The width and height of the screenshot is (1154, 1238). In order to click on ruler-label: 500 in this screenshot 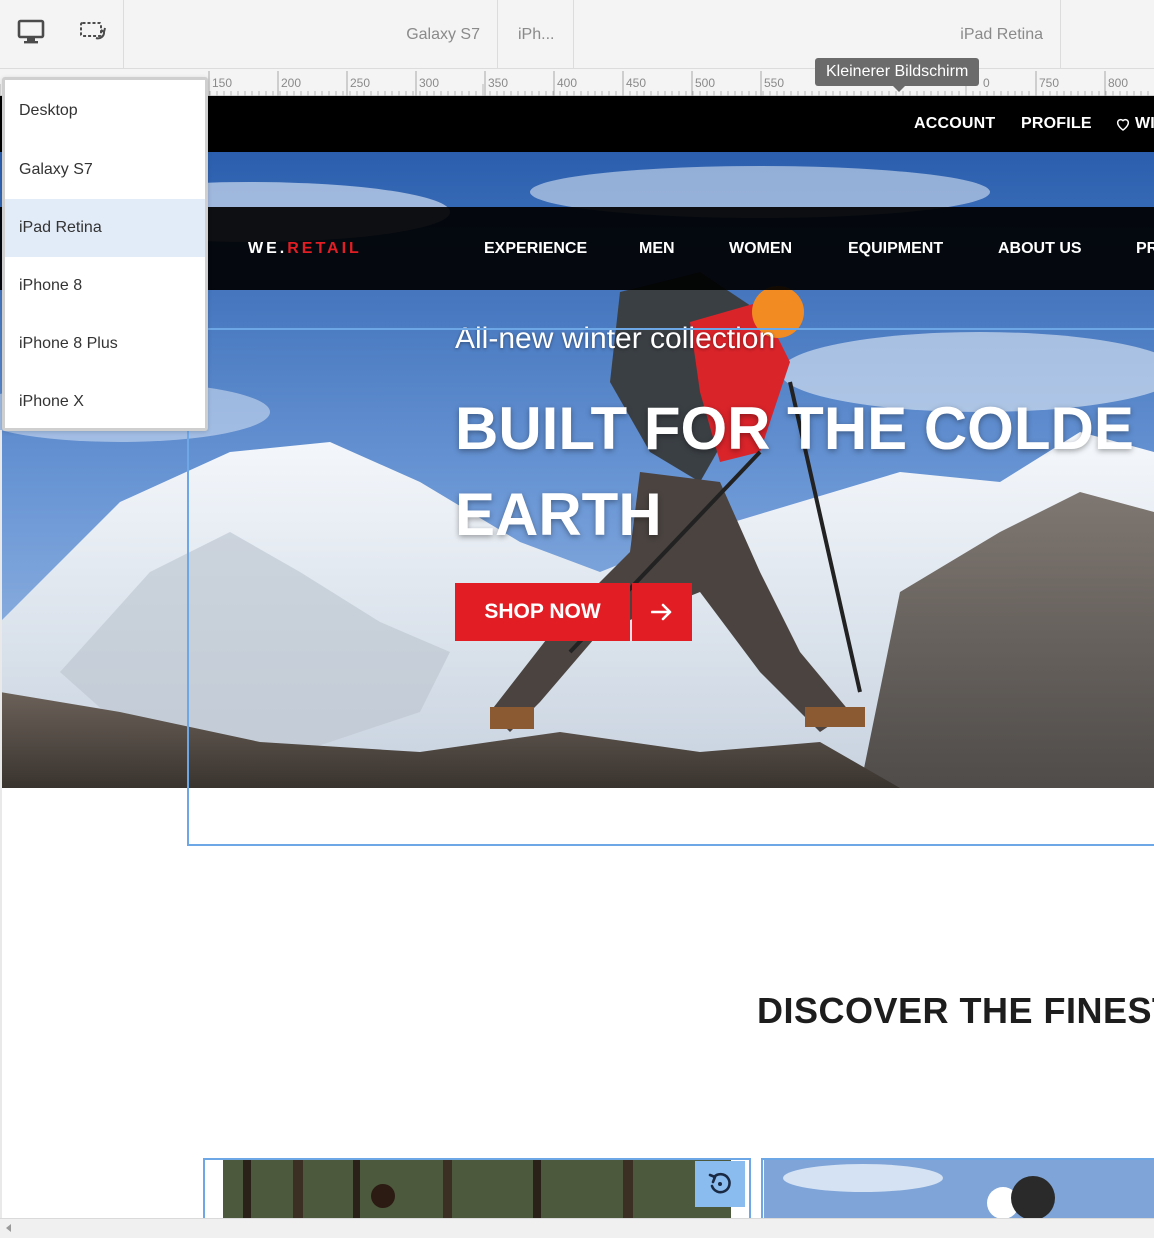, I will do `click(705, 83)`.